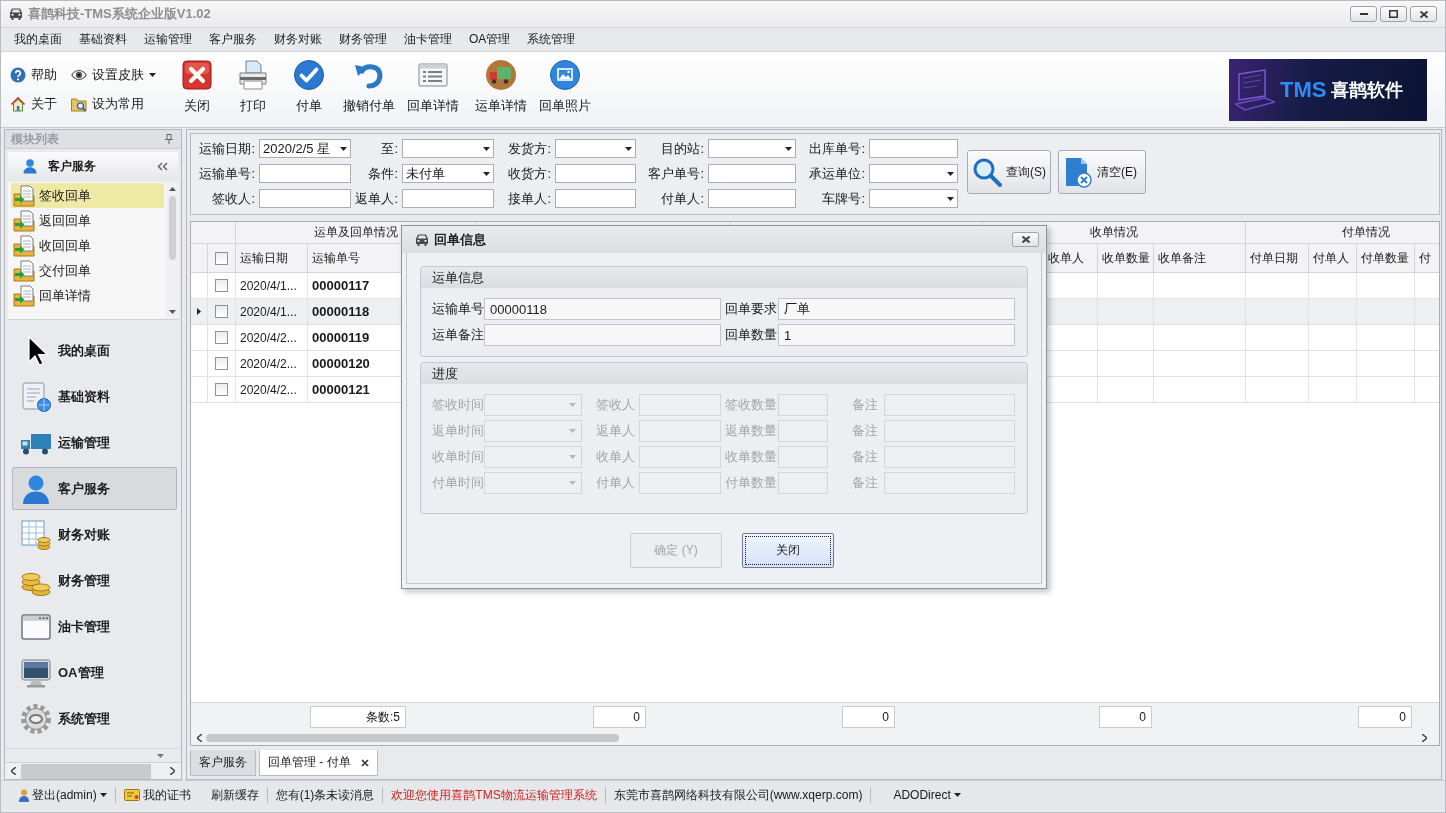  I want to click on welcome-message: 欢迎您使用喜鹊TMS物流运输管理系统, so click(494, 795).